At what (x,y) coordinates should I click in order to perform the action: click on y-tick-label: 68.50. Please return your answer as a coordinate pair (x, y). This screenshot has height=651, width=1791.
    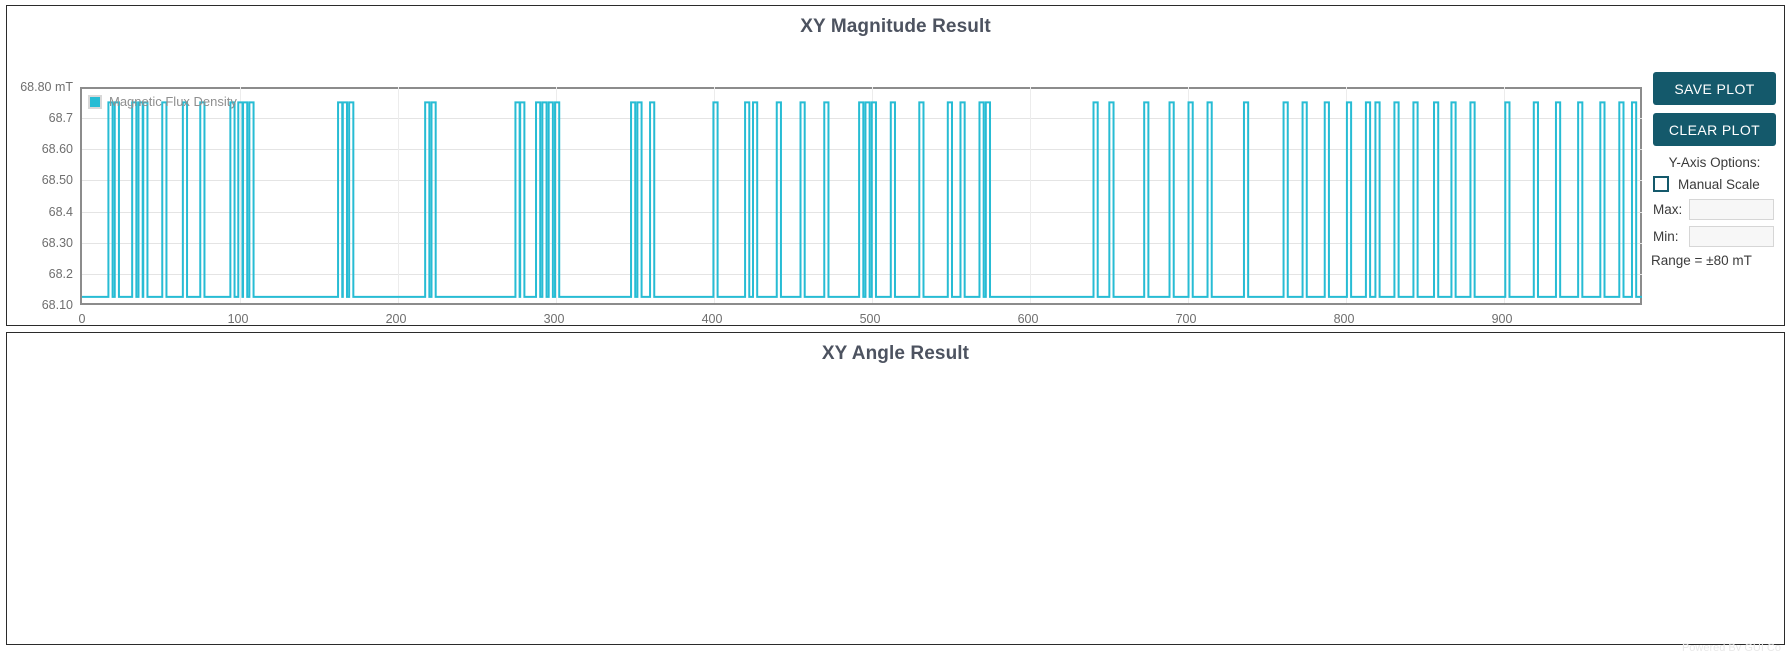
    Looking at the image, I should click on (57, 180).